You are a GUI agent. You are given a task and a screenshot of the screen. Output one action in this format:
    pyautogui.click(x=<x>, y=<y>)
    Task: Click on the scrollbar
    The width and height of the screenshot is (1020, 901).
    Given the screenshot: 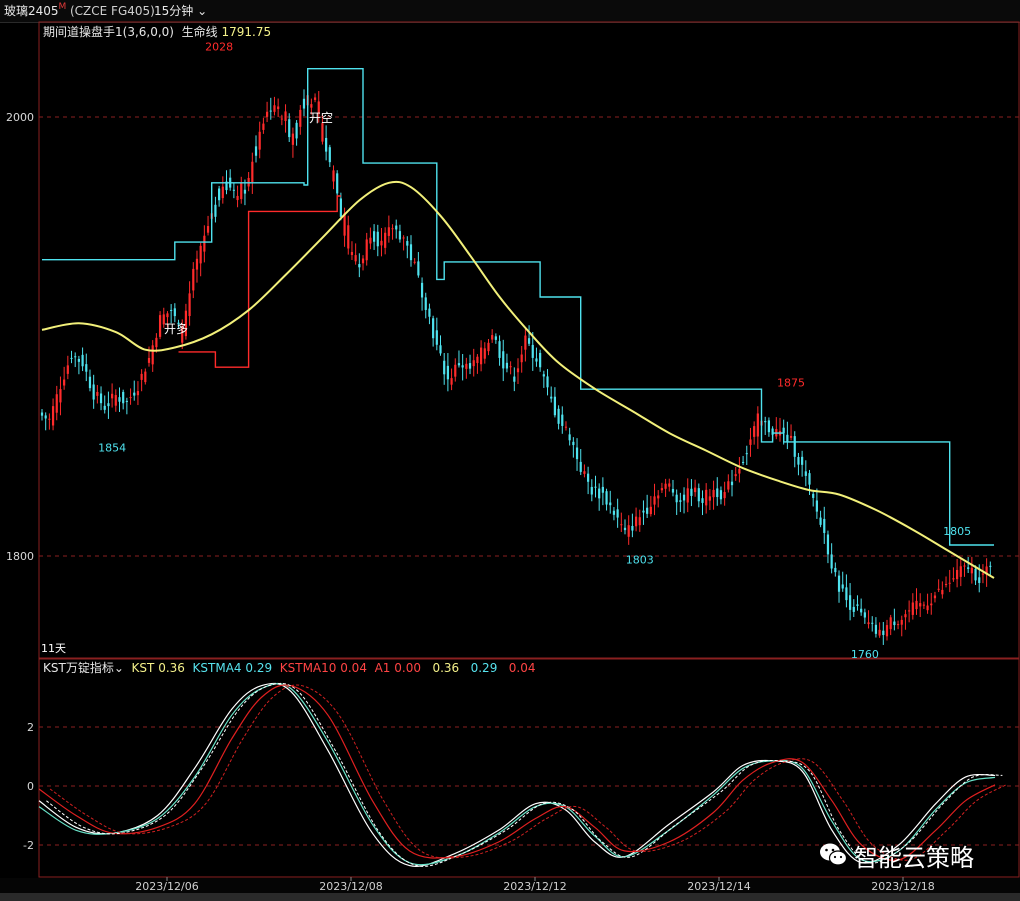 What is the action you would take?
    pyautogui.click(x=510, y=897)
    